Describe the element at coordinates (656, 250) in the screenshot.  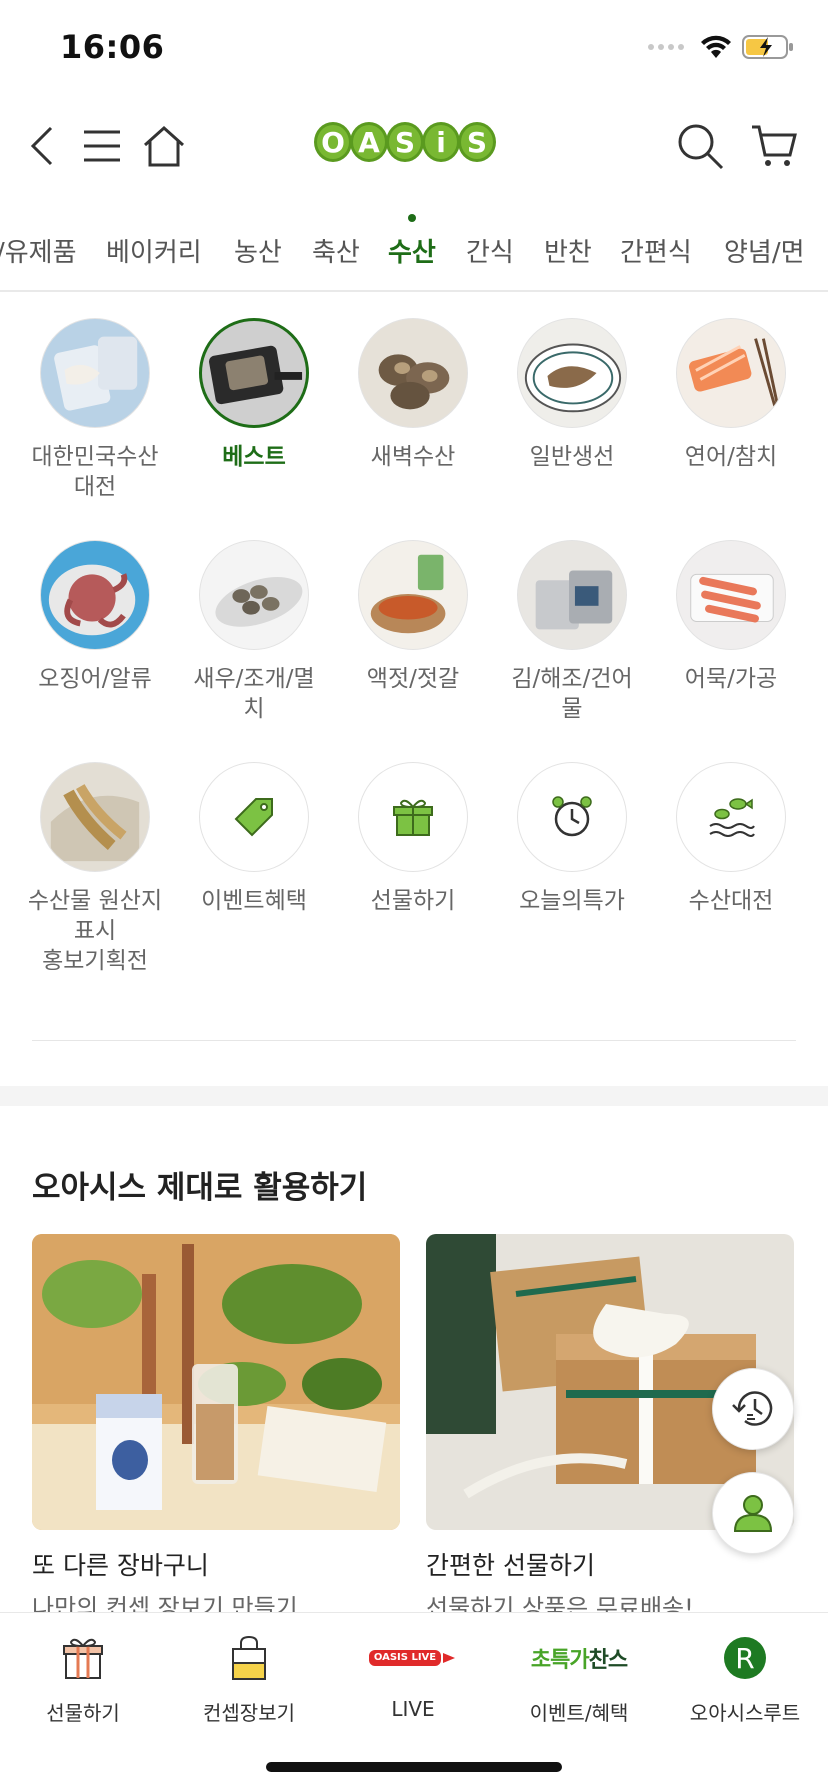
I see `tab-convenience-food: 간편식` at that location.